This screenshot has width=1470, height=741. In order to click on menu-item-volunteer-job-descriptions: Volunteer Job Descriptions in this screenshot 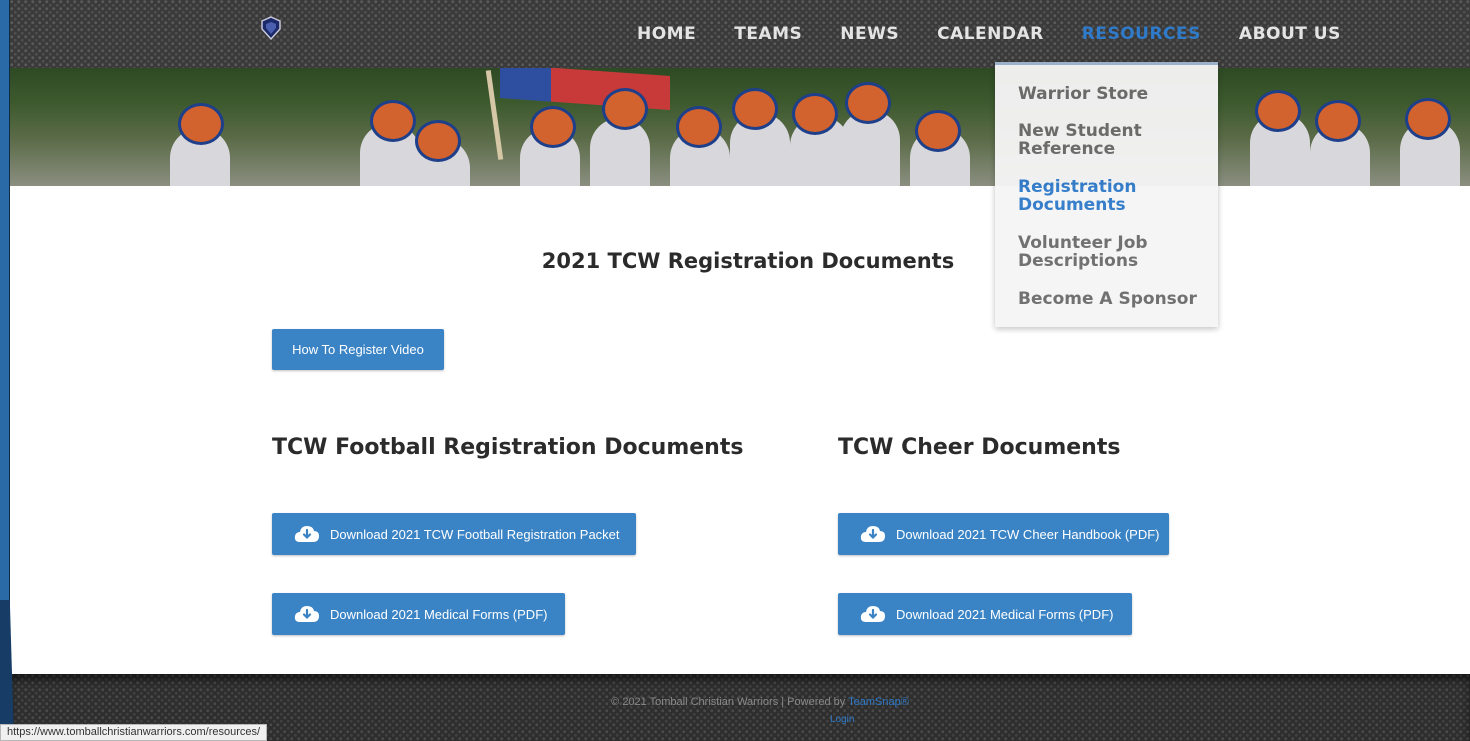, I will do `click(1110, 252)`.